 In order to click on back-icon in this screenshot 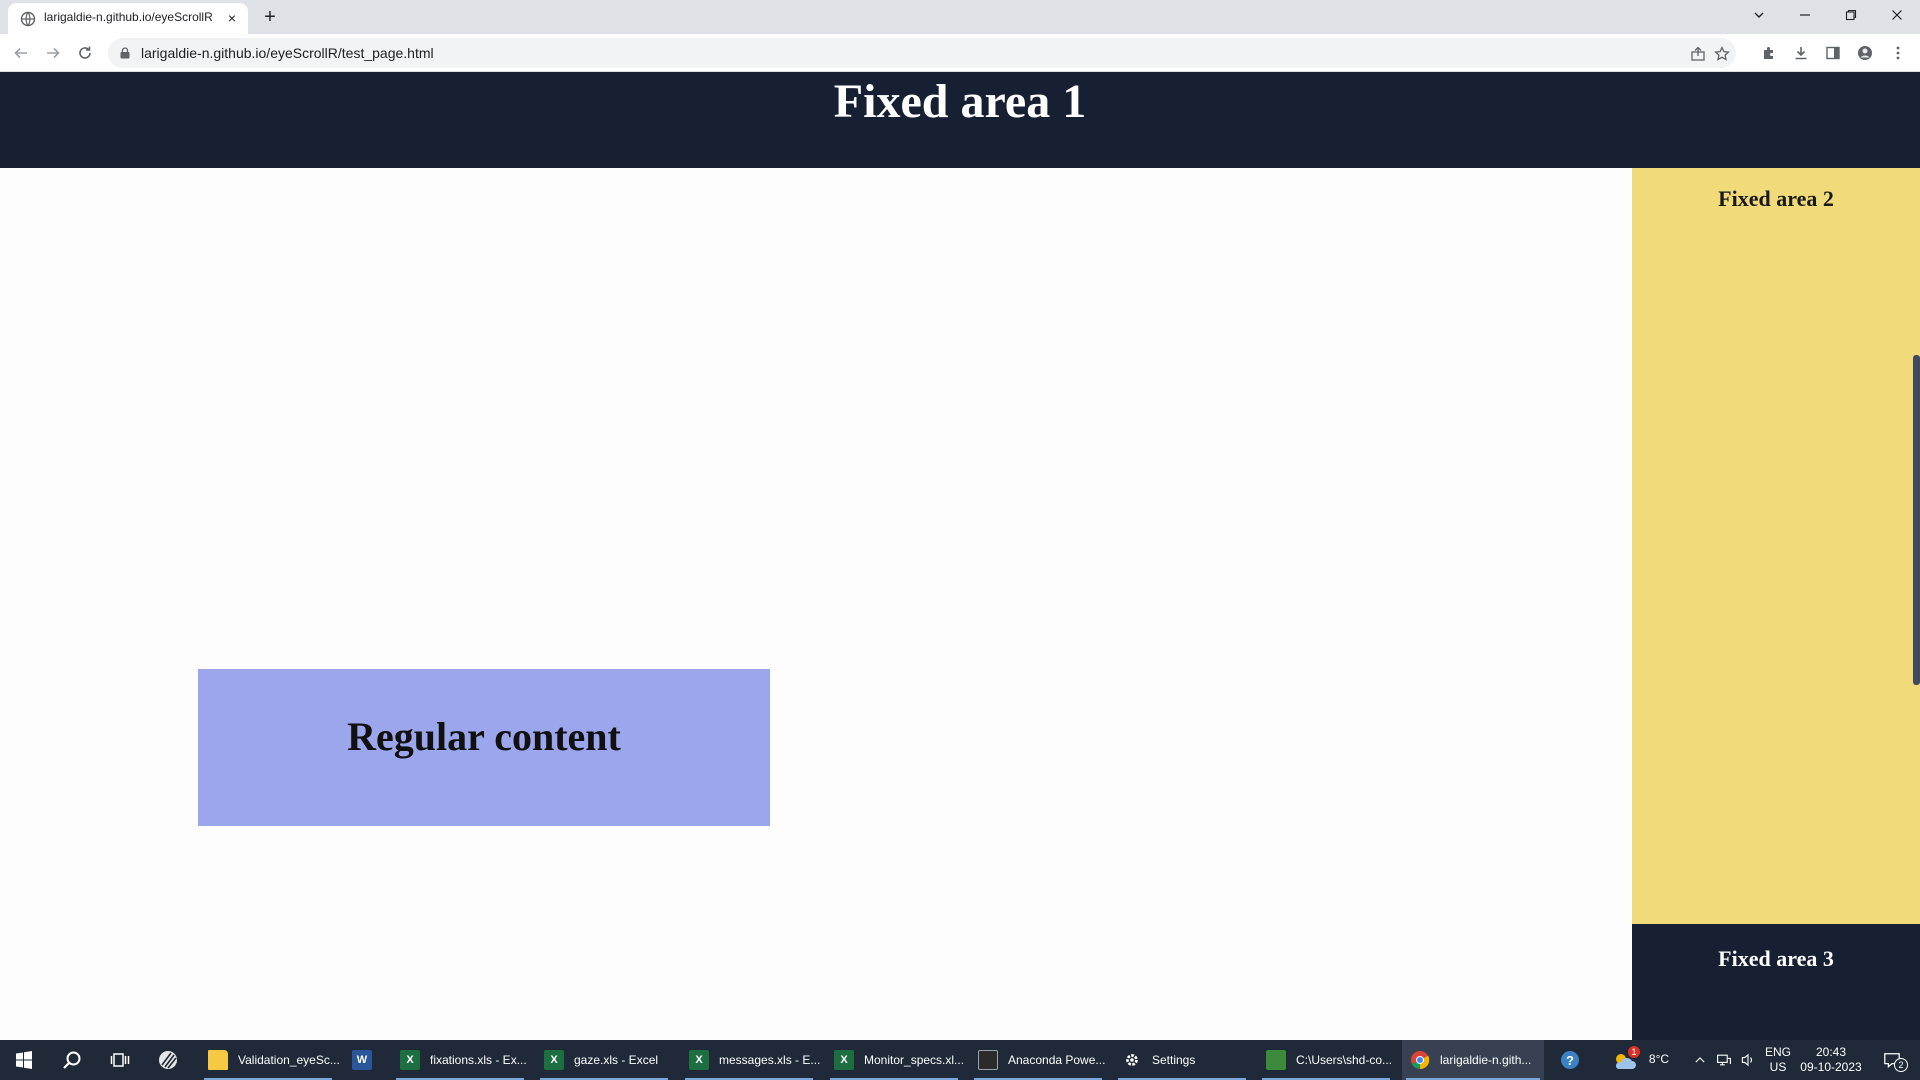, I will do `click(21, 53)`.